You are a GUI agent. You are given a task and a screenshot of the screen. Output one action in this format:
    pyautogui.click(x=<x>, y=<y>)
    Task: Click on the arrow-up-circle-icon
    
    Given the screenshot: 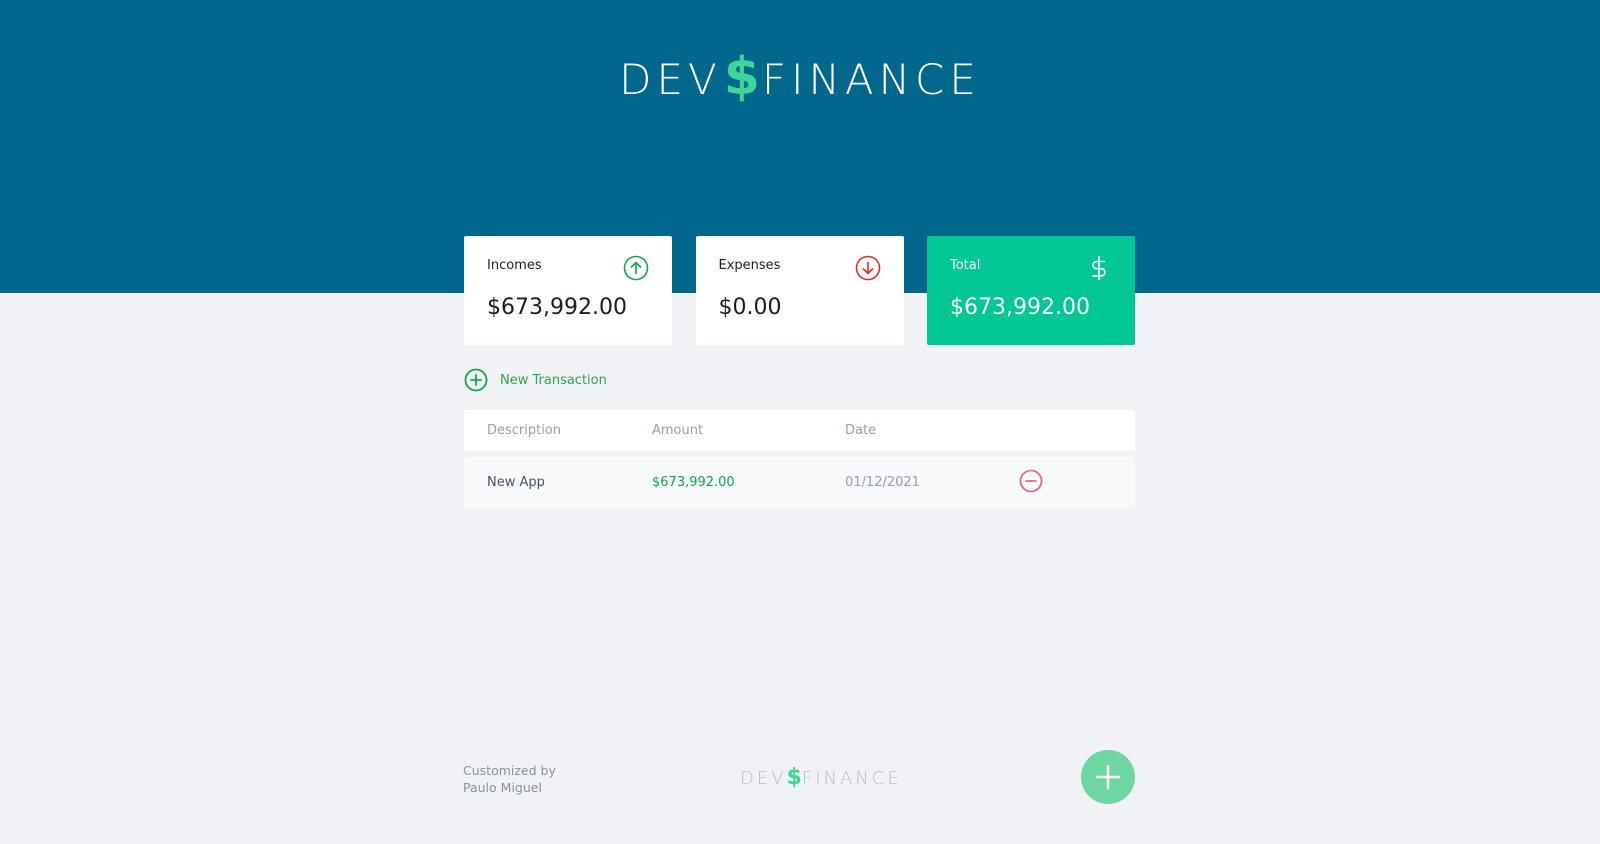 What is the action you would take?
    pyautogui.click(x=636, y=268)
    